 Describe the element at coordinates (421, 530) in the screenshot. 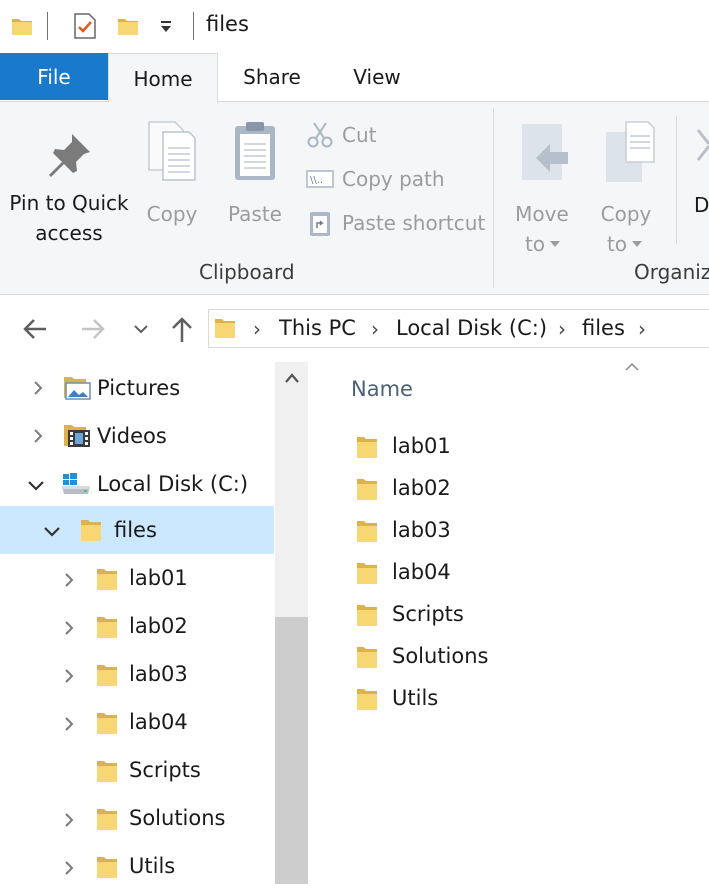

I see `list-item-label: lab03` at that location.